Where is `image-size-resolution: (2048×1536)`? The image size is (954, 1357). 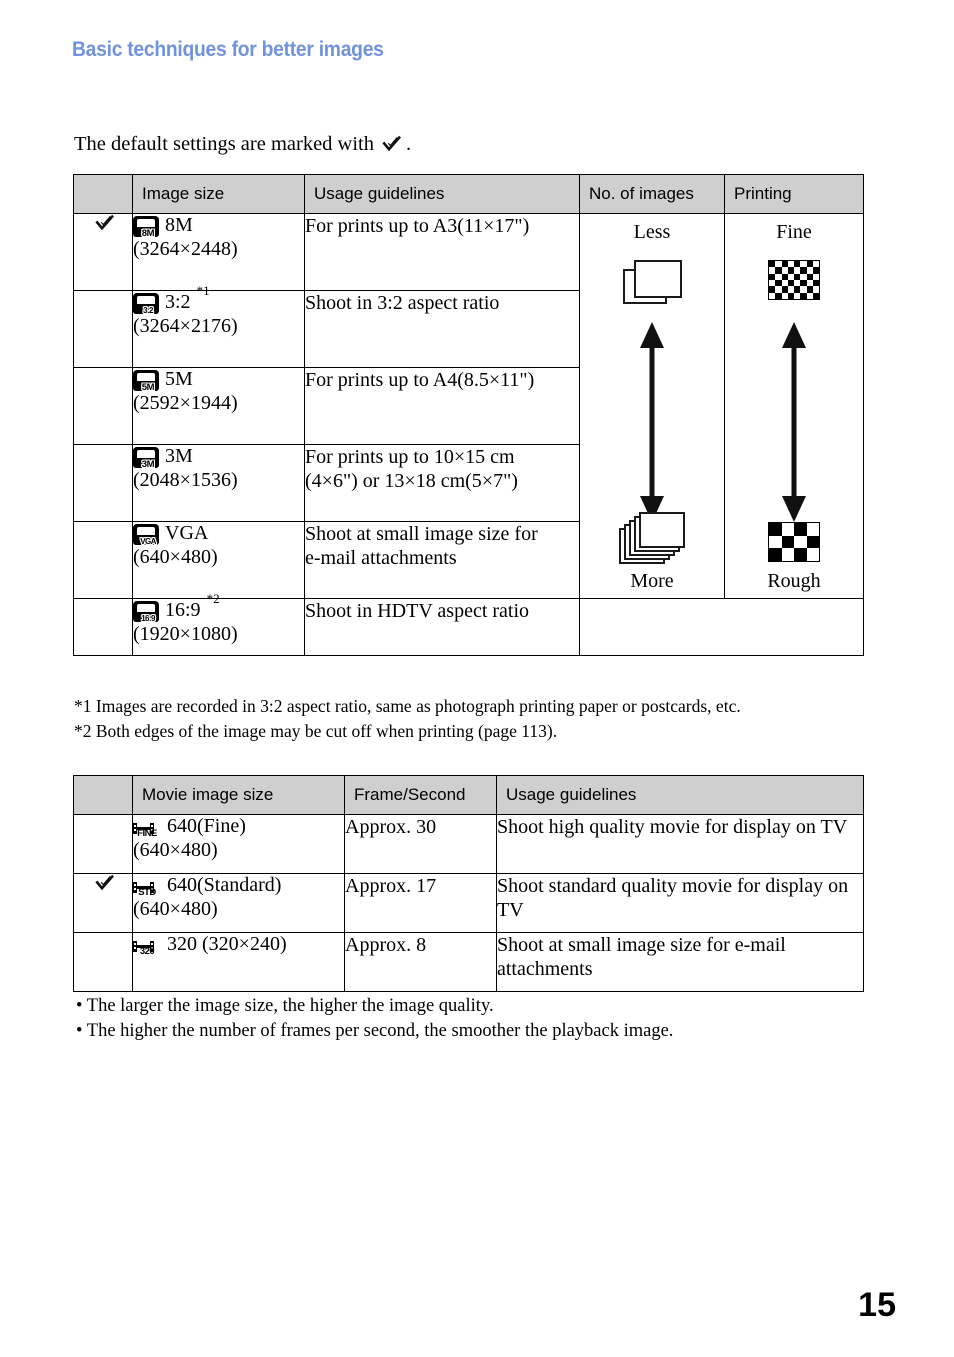 image-size-resolution: (2048×1536) is located at coordinates (185, 480).